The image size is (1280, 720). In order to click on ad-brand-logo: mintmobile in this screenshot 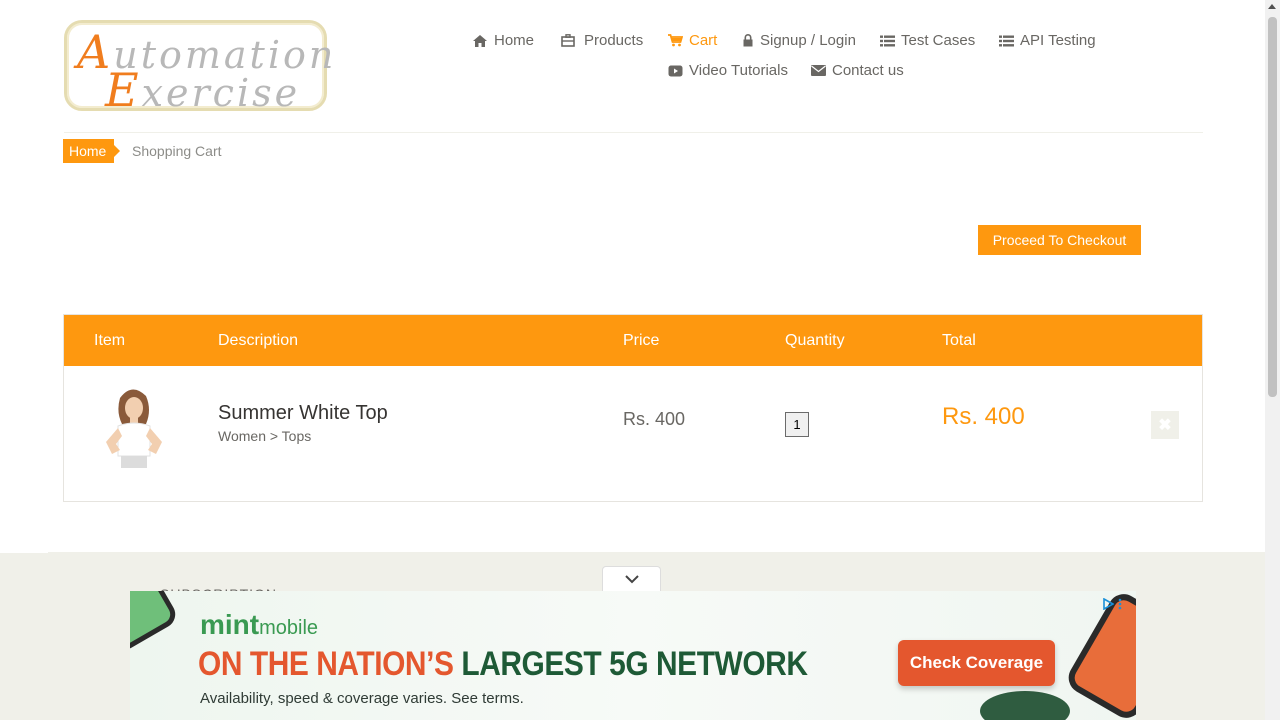, I will do `click(259, 625)`.